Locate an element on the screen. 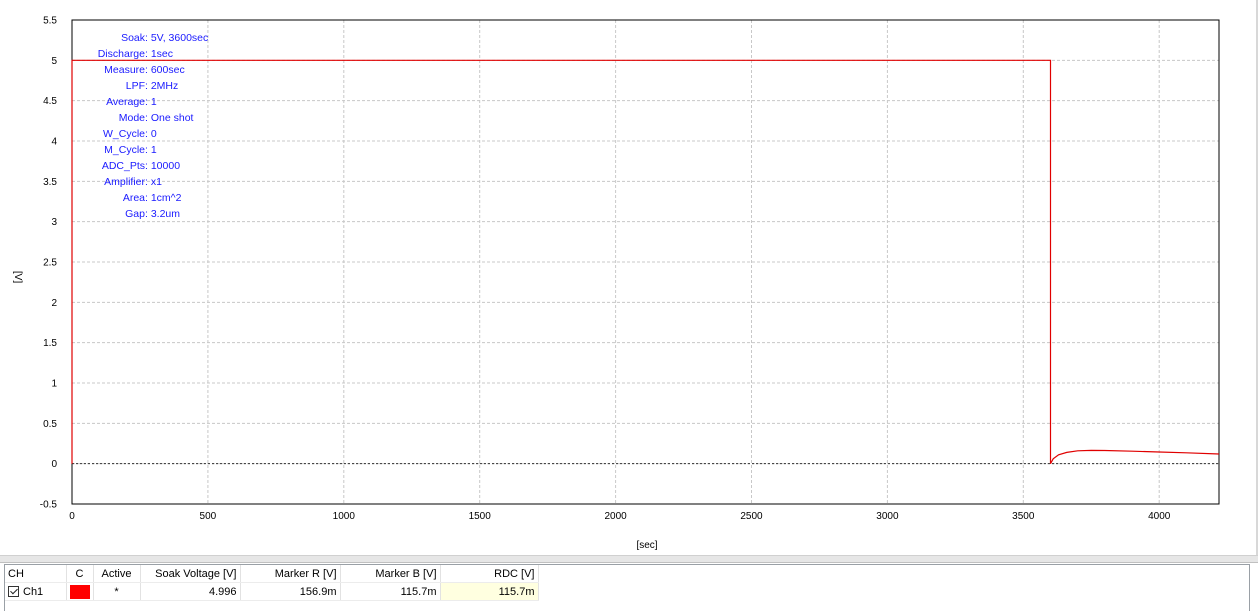 The image size is (1258, 611). x-tick-label: 3000 is located at coordinates (887, 516).